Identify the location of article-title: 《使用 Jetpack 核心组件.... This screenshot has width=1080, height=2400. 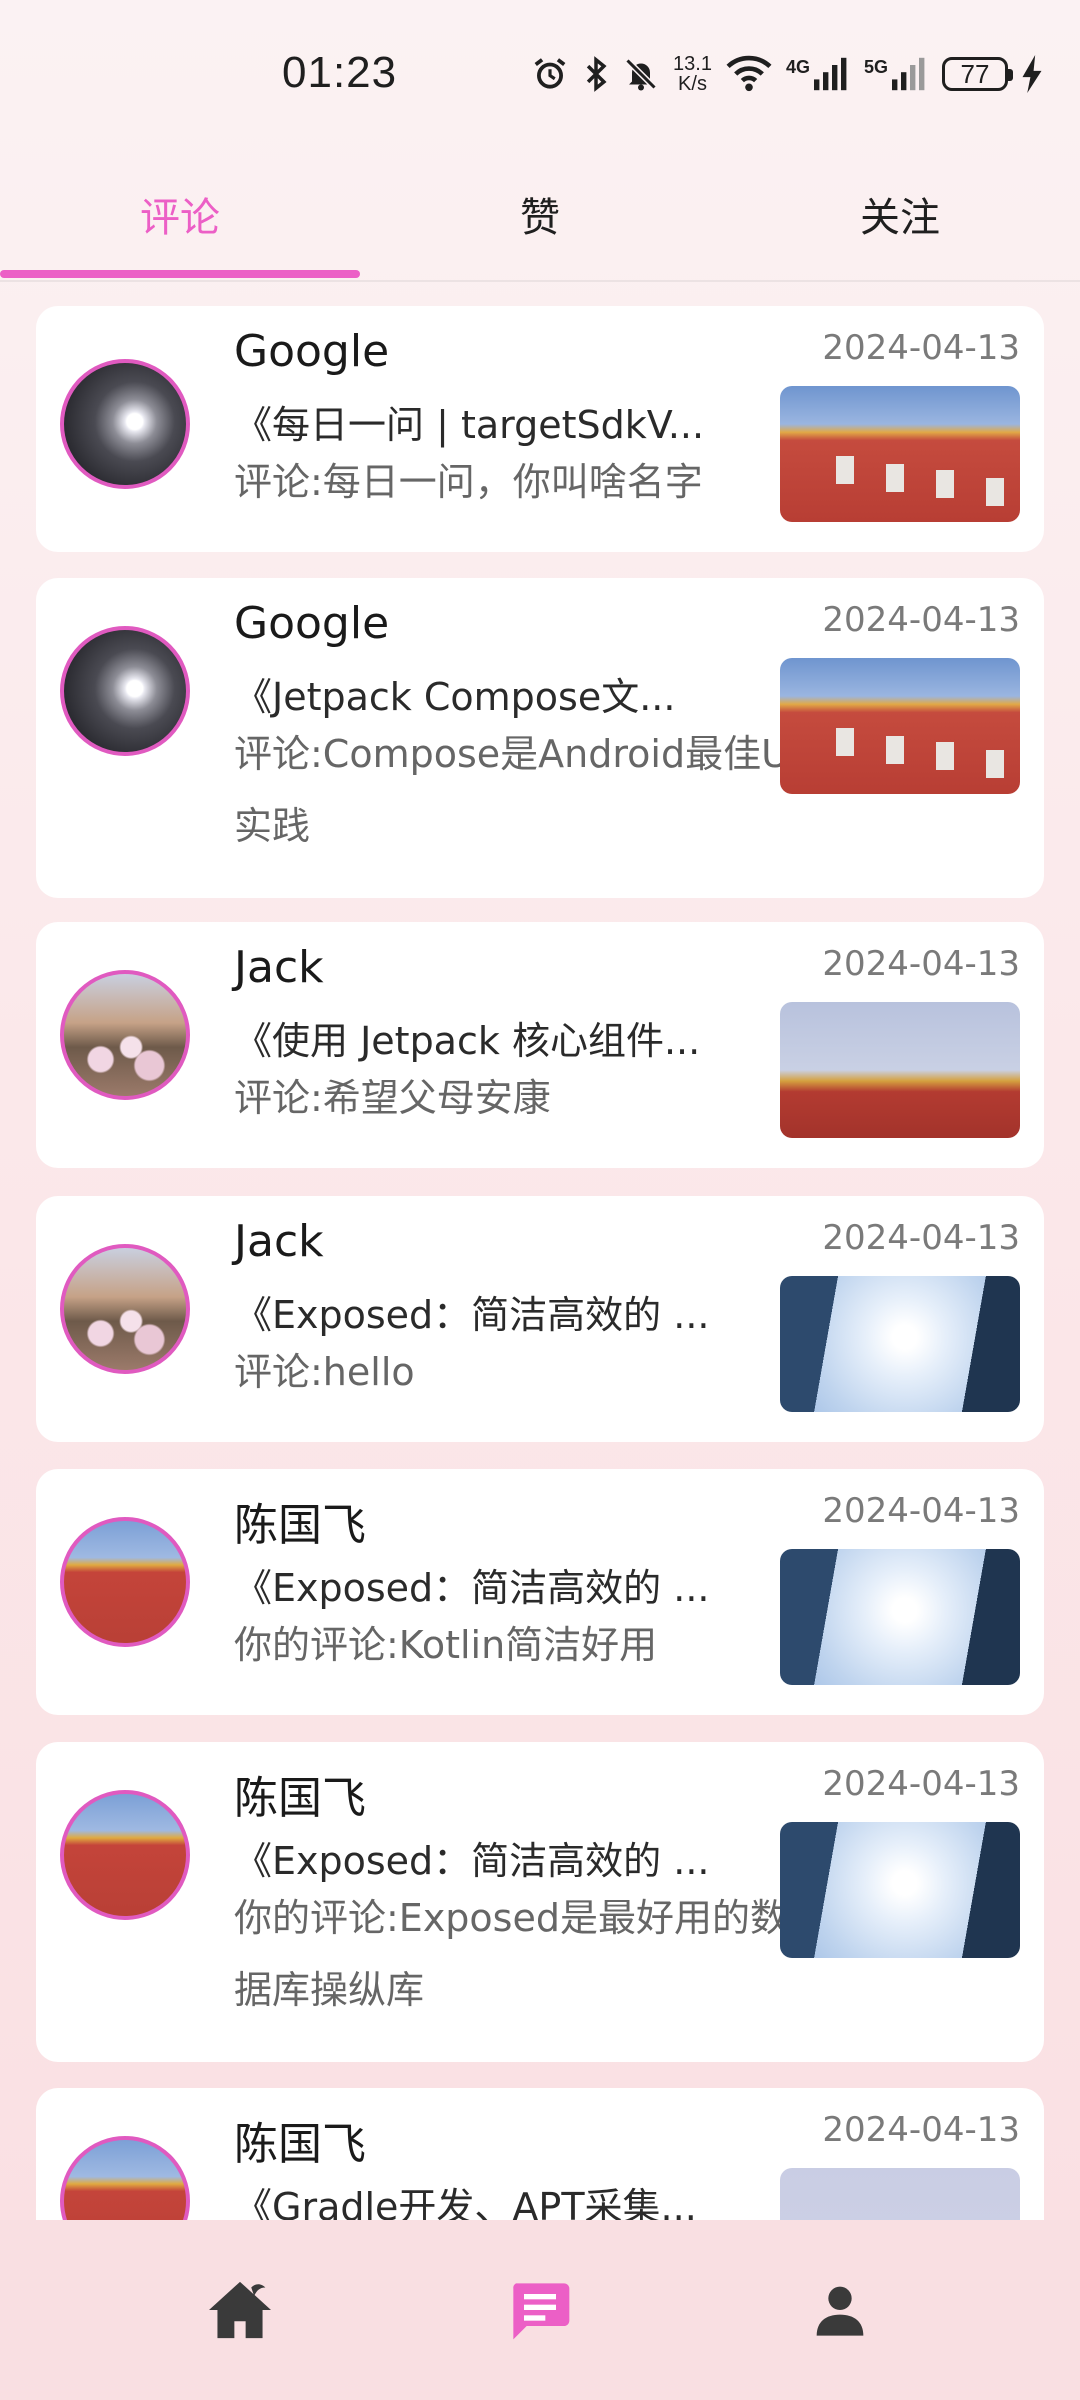
(467, 1041).